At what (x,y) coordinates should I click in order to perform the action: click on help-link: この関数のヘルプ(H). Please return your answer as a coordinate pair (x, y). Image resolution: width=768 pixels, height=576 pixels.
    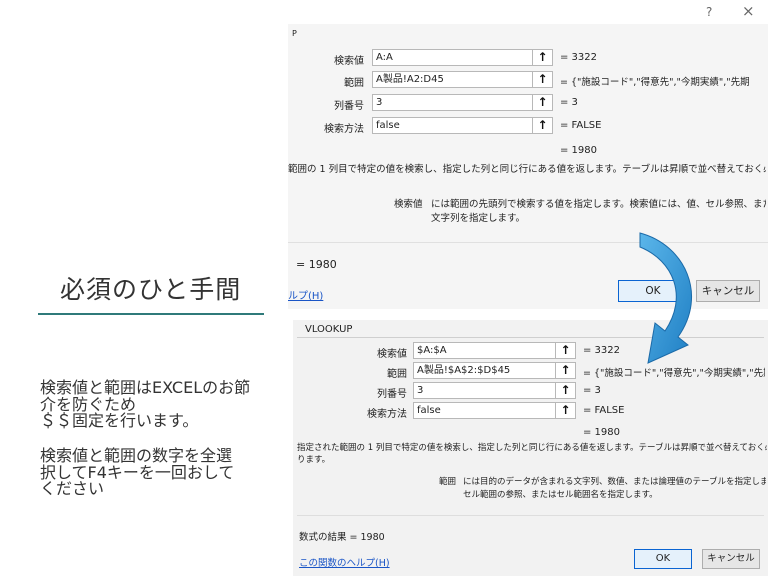
    Looking at the image, I should click on (344, 562).